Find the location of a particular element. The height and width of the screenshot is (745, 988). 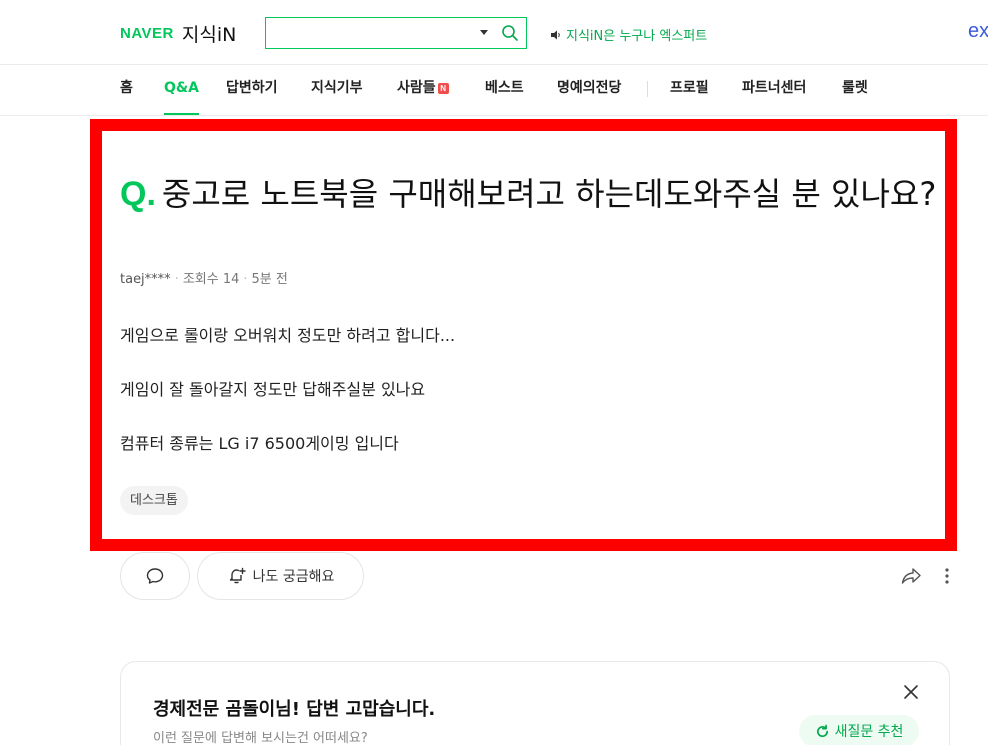

close-icon is located at coordinates (911, 692).